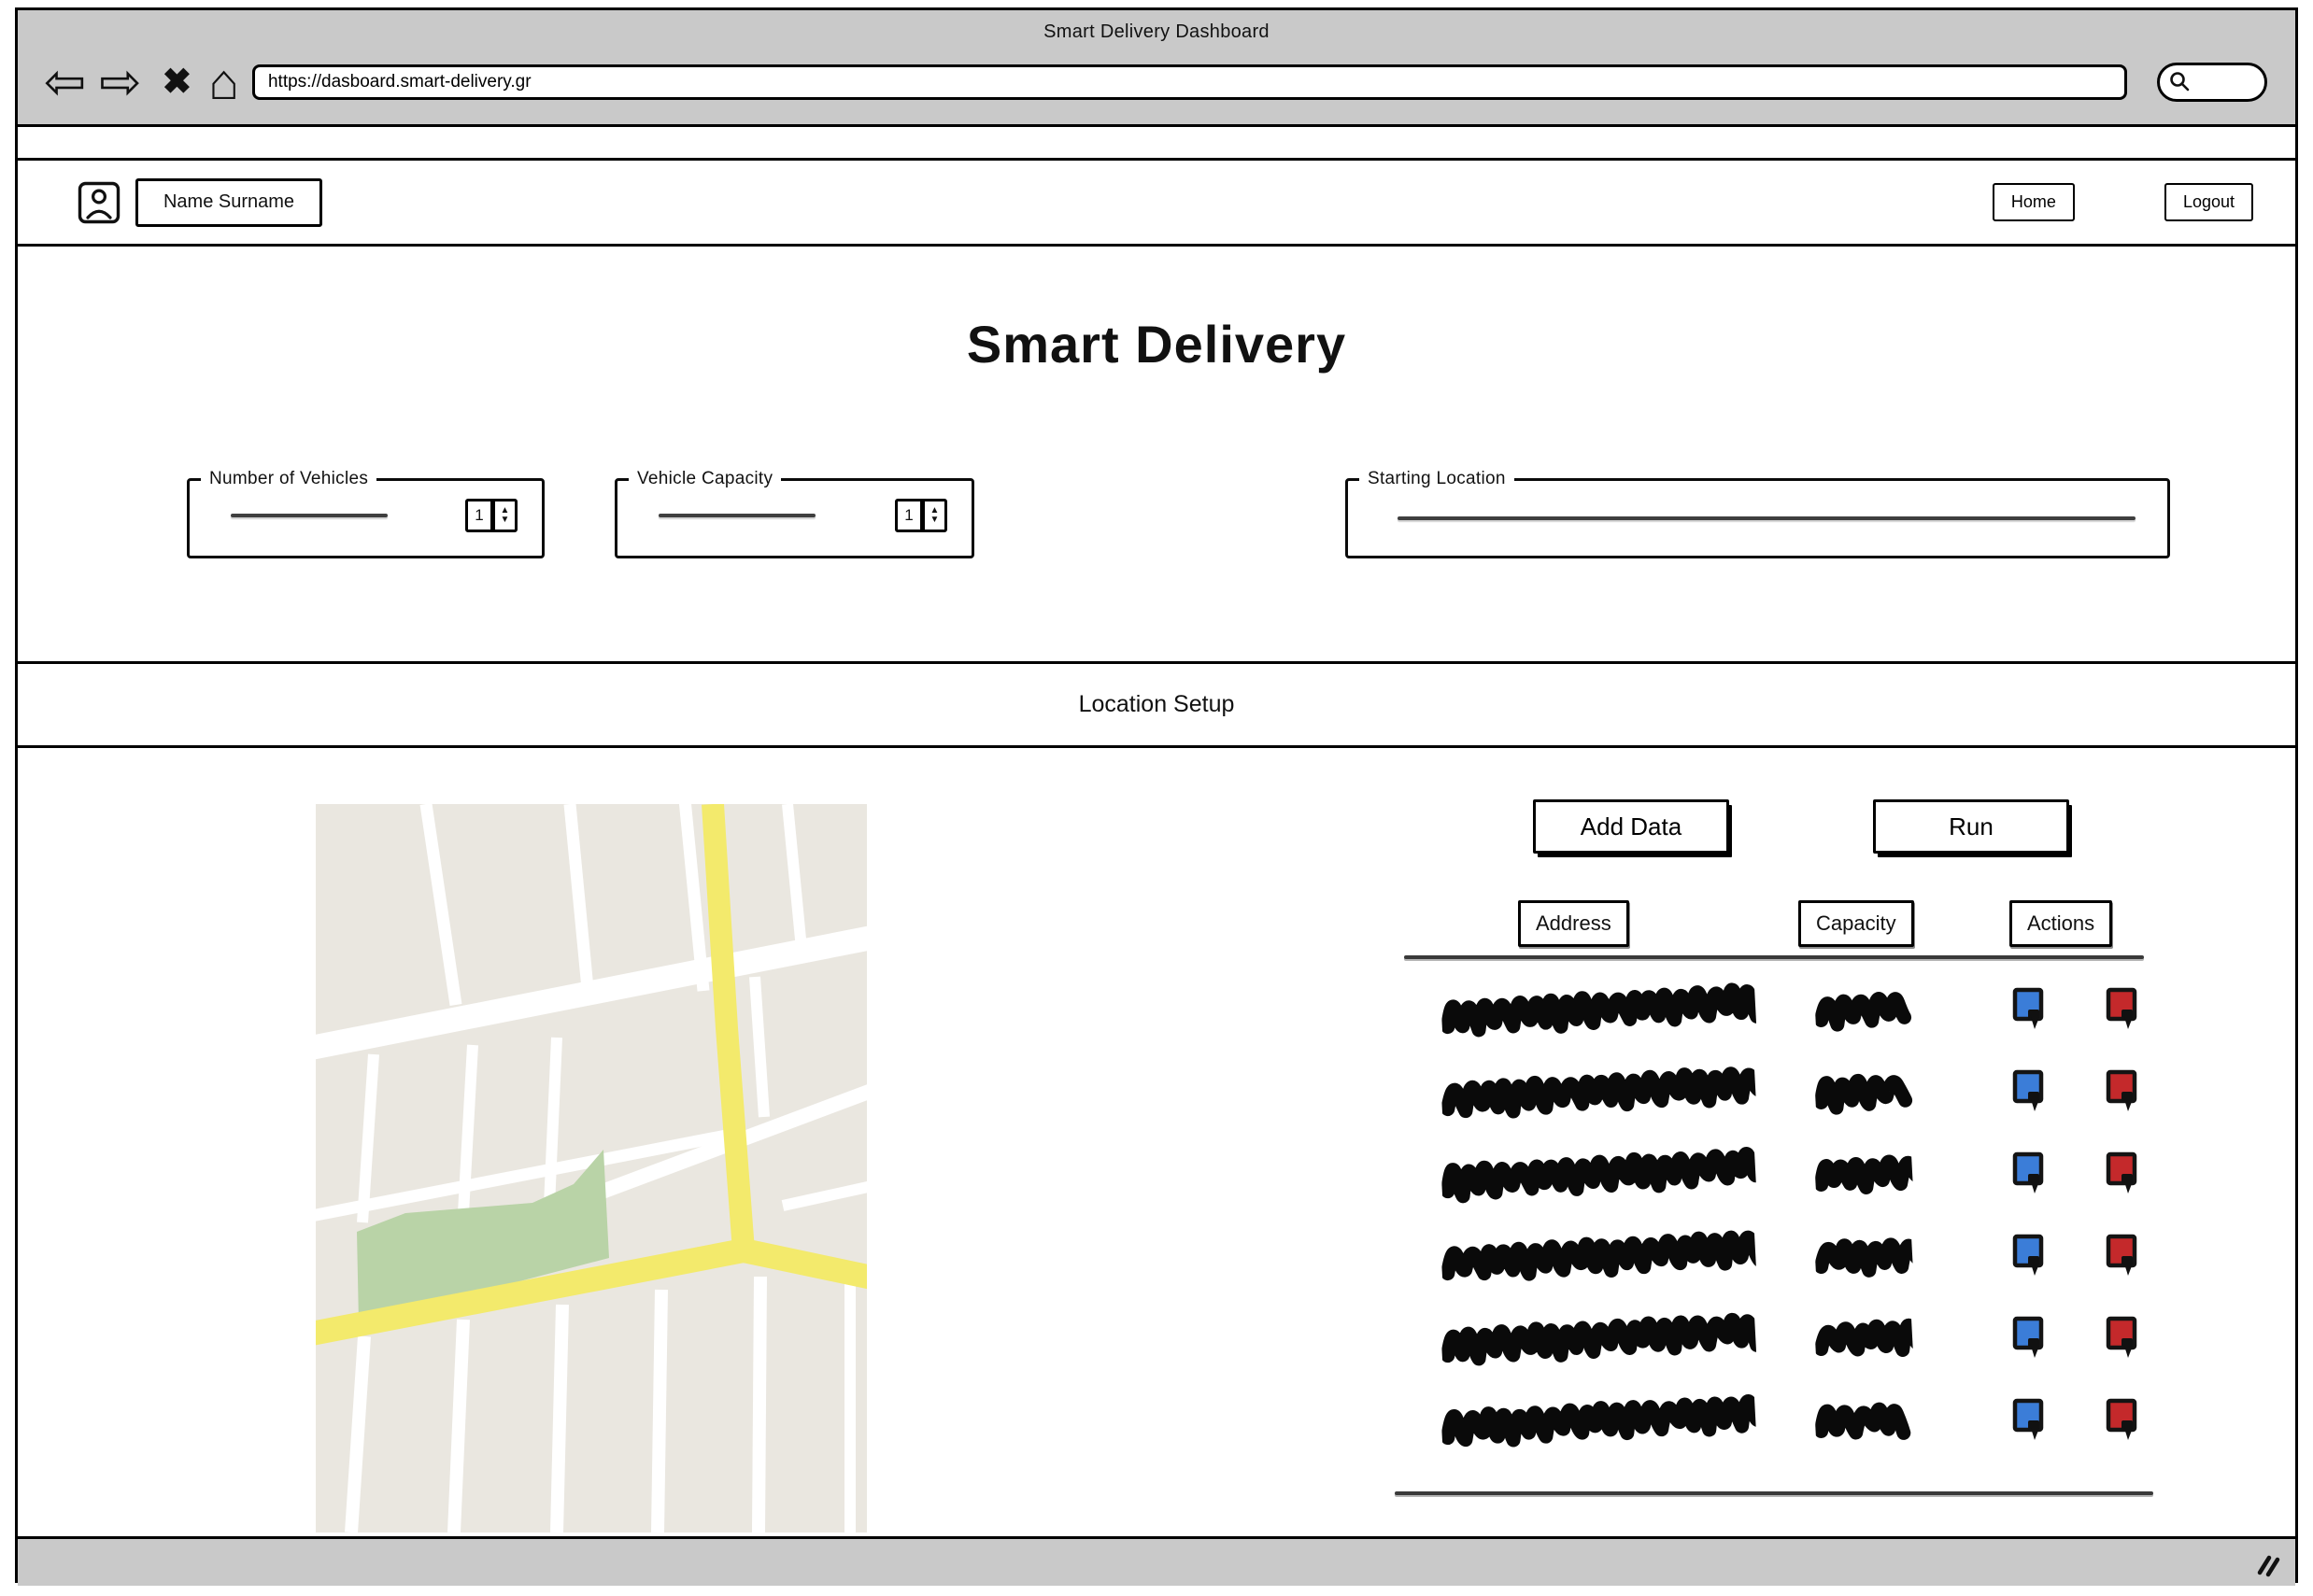 The height and width of the screenshot is (1596, 2313). I want to click on map, so click(591, 1168).